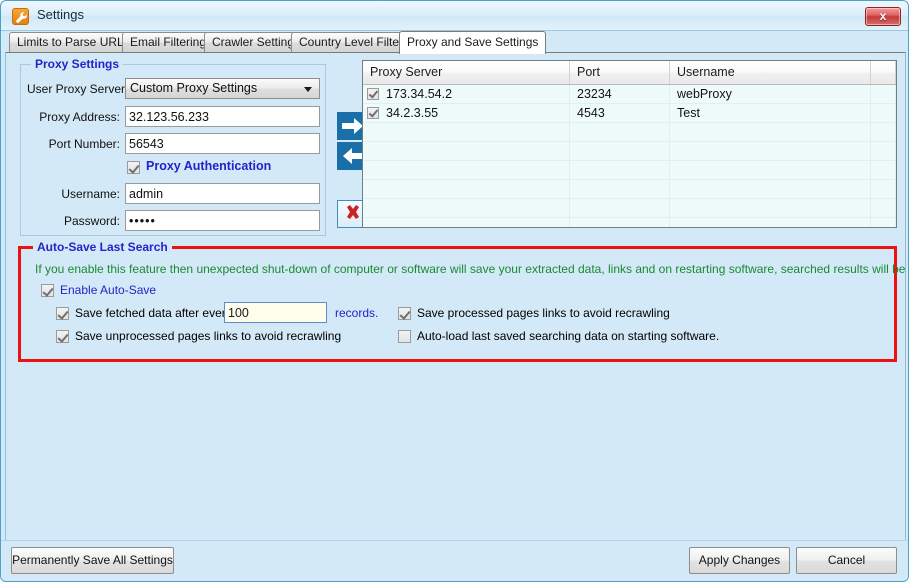 Image resolution: width=909 pixels, height=582 pixels. I want to click on column-header-proxy-server: Proxy Server, so click(466, 72).